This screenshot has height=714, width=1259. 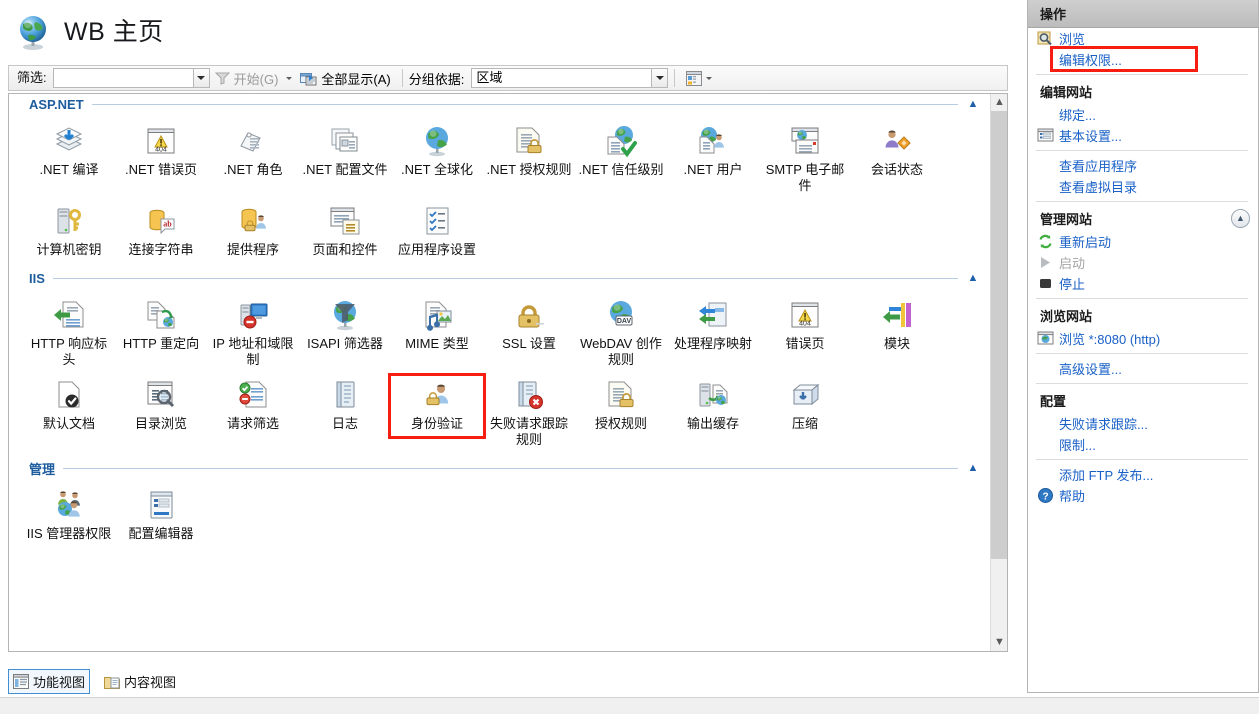 I want to click on feature-item: 提供程序, so click(x=253, y=232).